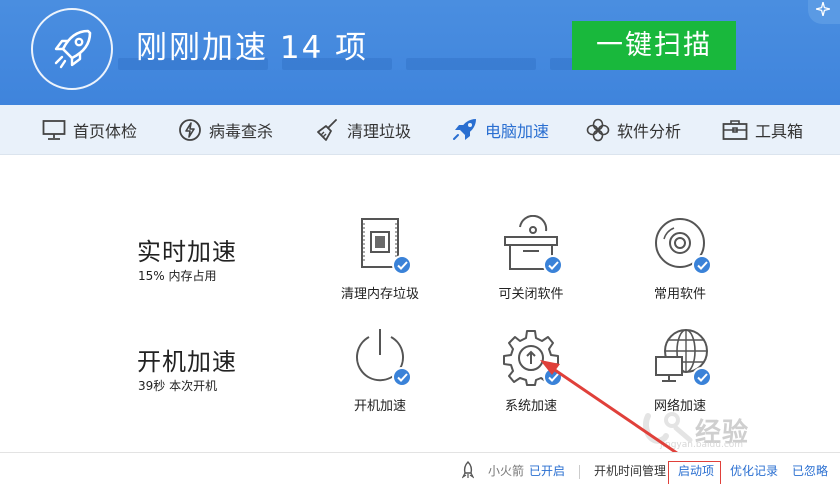  I want to click on boot-time-text: 39秒 本次开机, so click(178, 386).